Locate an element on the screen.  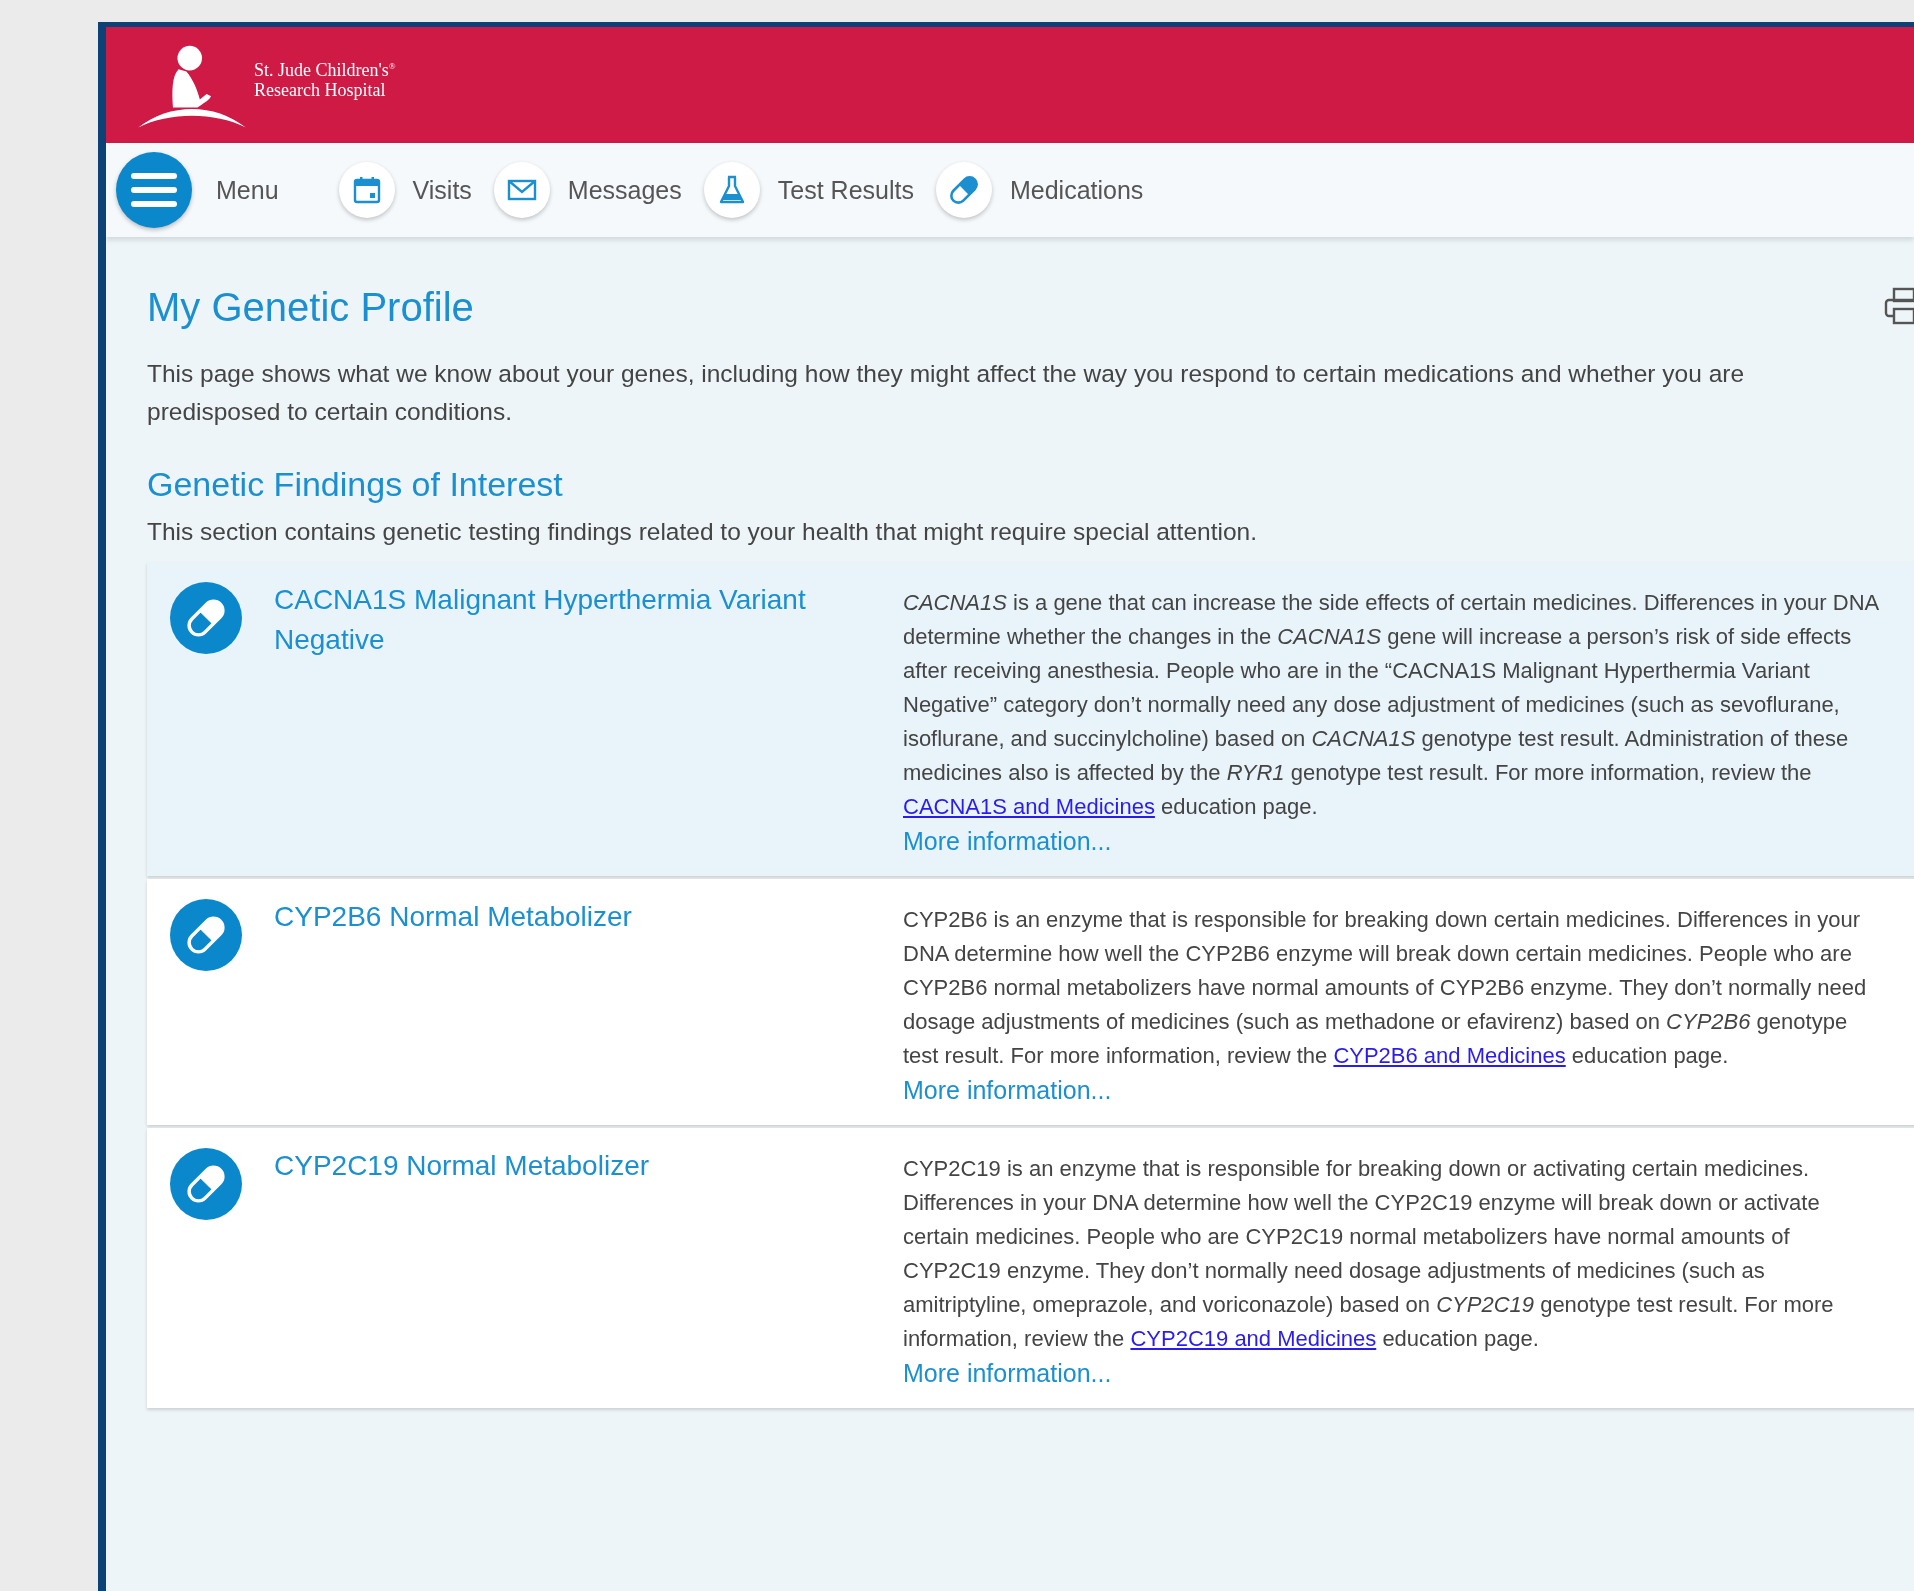
flask-icon is located at coordinates (731, 190).